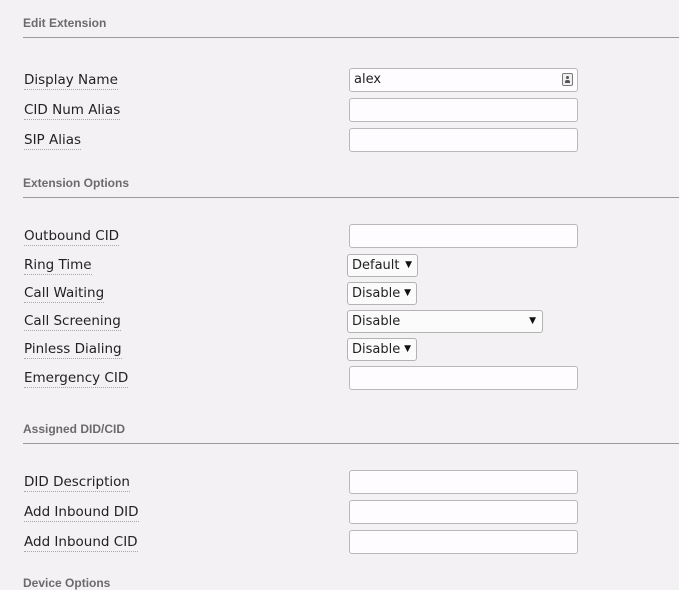 This screenshot has width=679, height=590. Describe the element at coordinates (76, 379) in the screenshot. I see `emergency-cid-label: Emergency CID` at that location.